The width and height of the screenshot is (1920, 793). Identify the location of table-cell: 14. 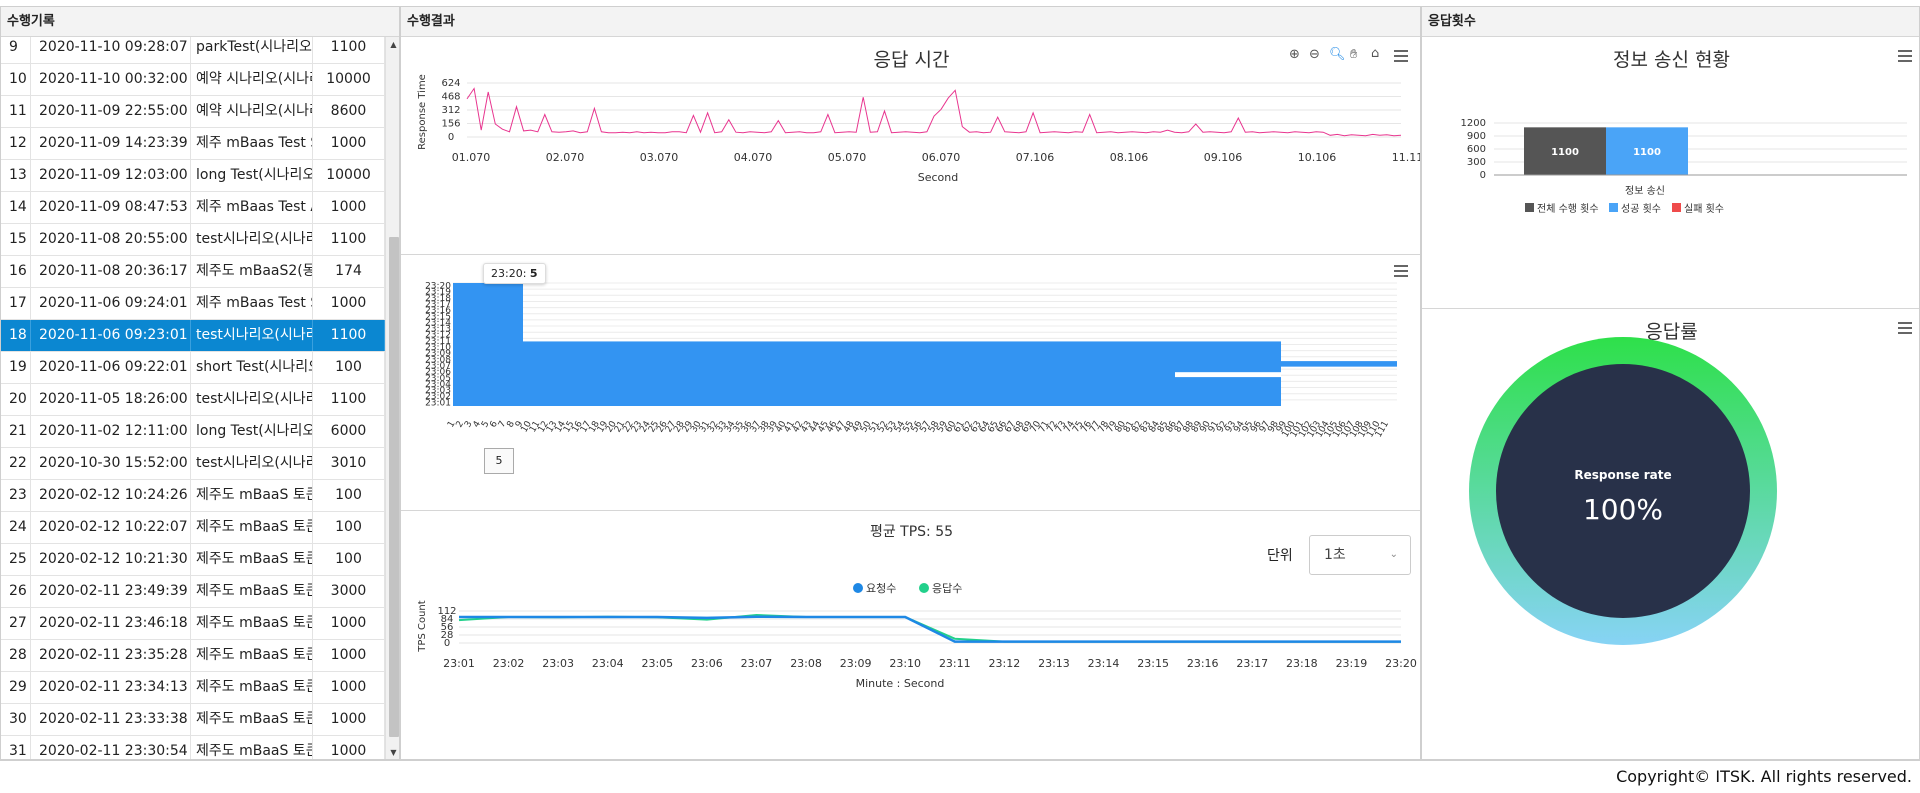
(16, 207).